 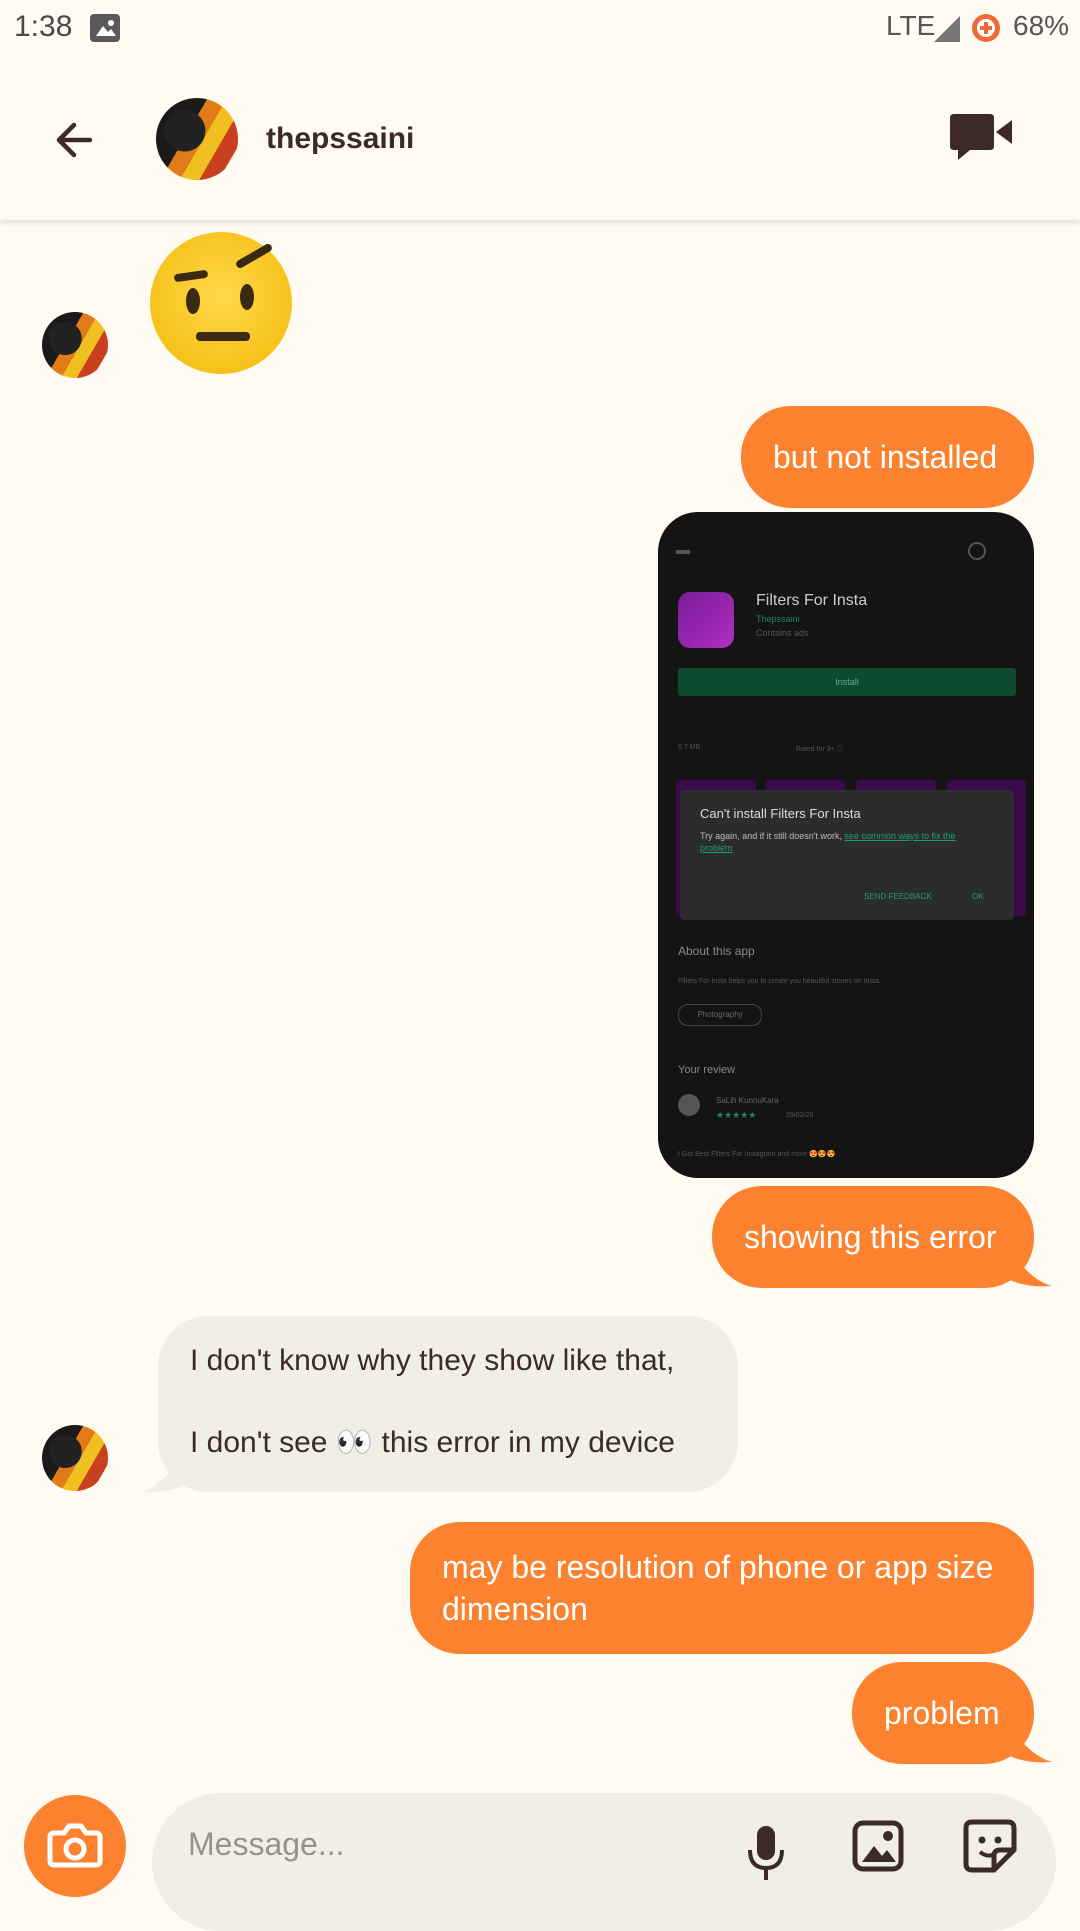 What do you see at coordinates (887, 457) in the screenshot?
I see `sent-message: but not installed` at bounding box center [887, 457].